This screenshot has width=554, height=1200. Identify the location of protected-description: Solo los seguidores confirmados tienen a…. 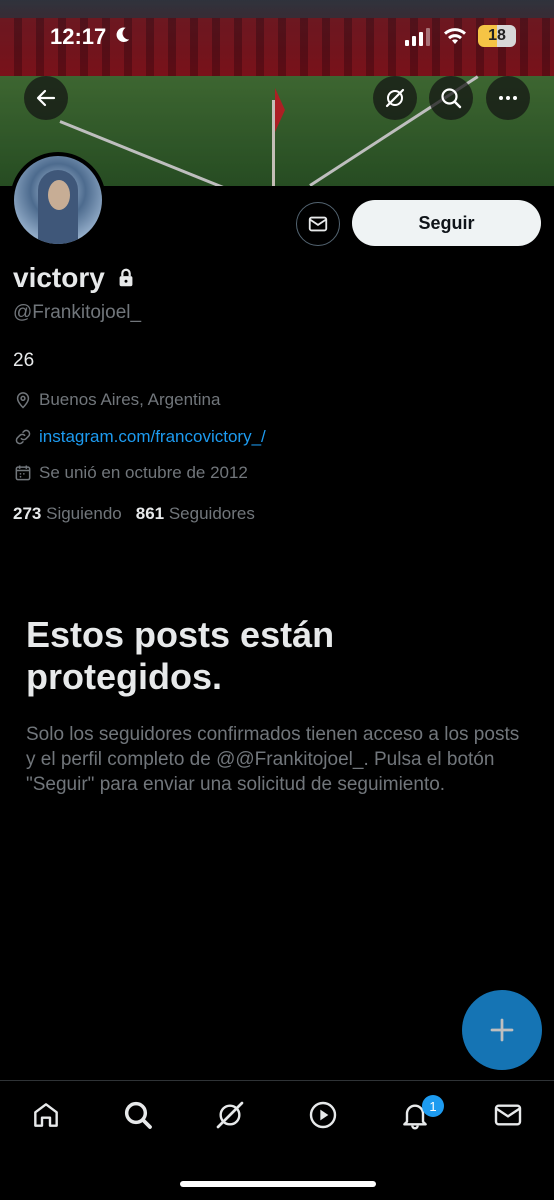
(273, 759).